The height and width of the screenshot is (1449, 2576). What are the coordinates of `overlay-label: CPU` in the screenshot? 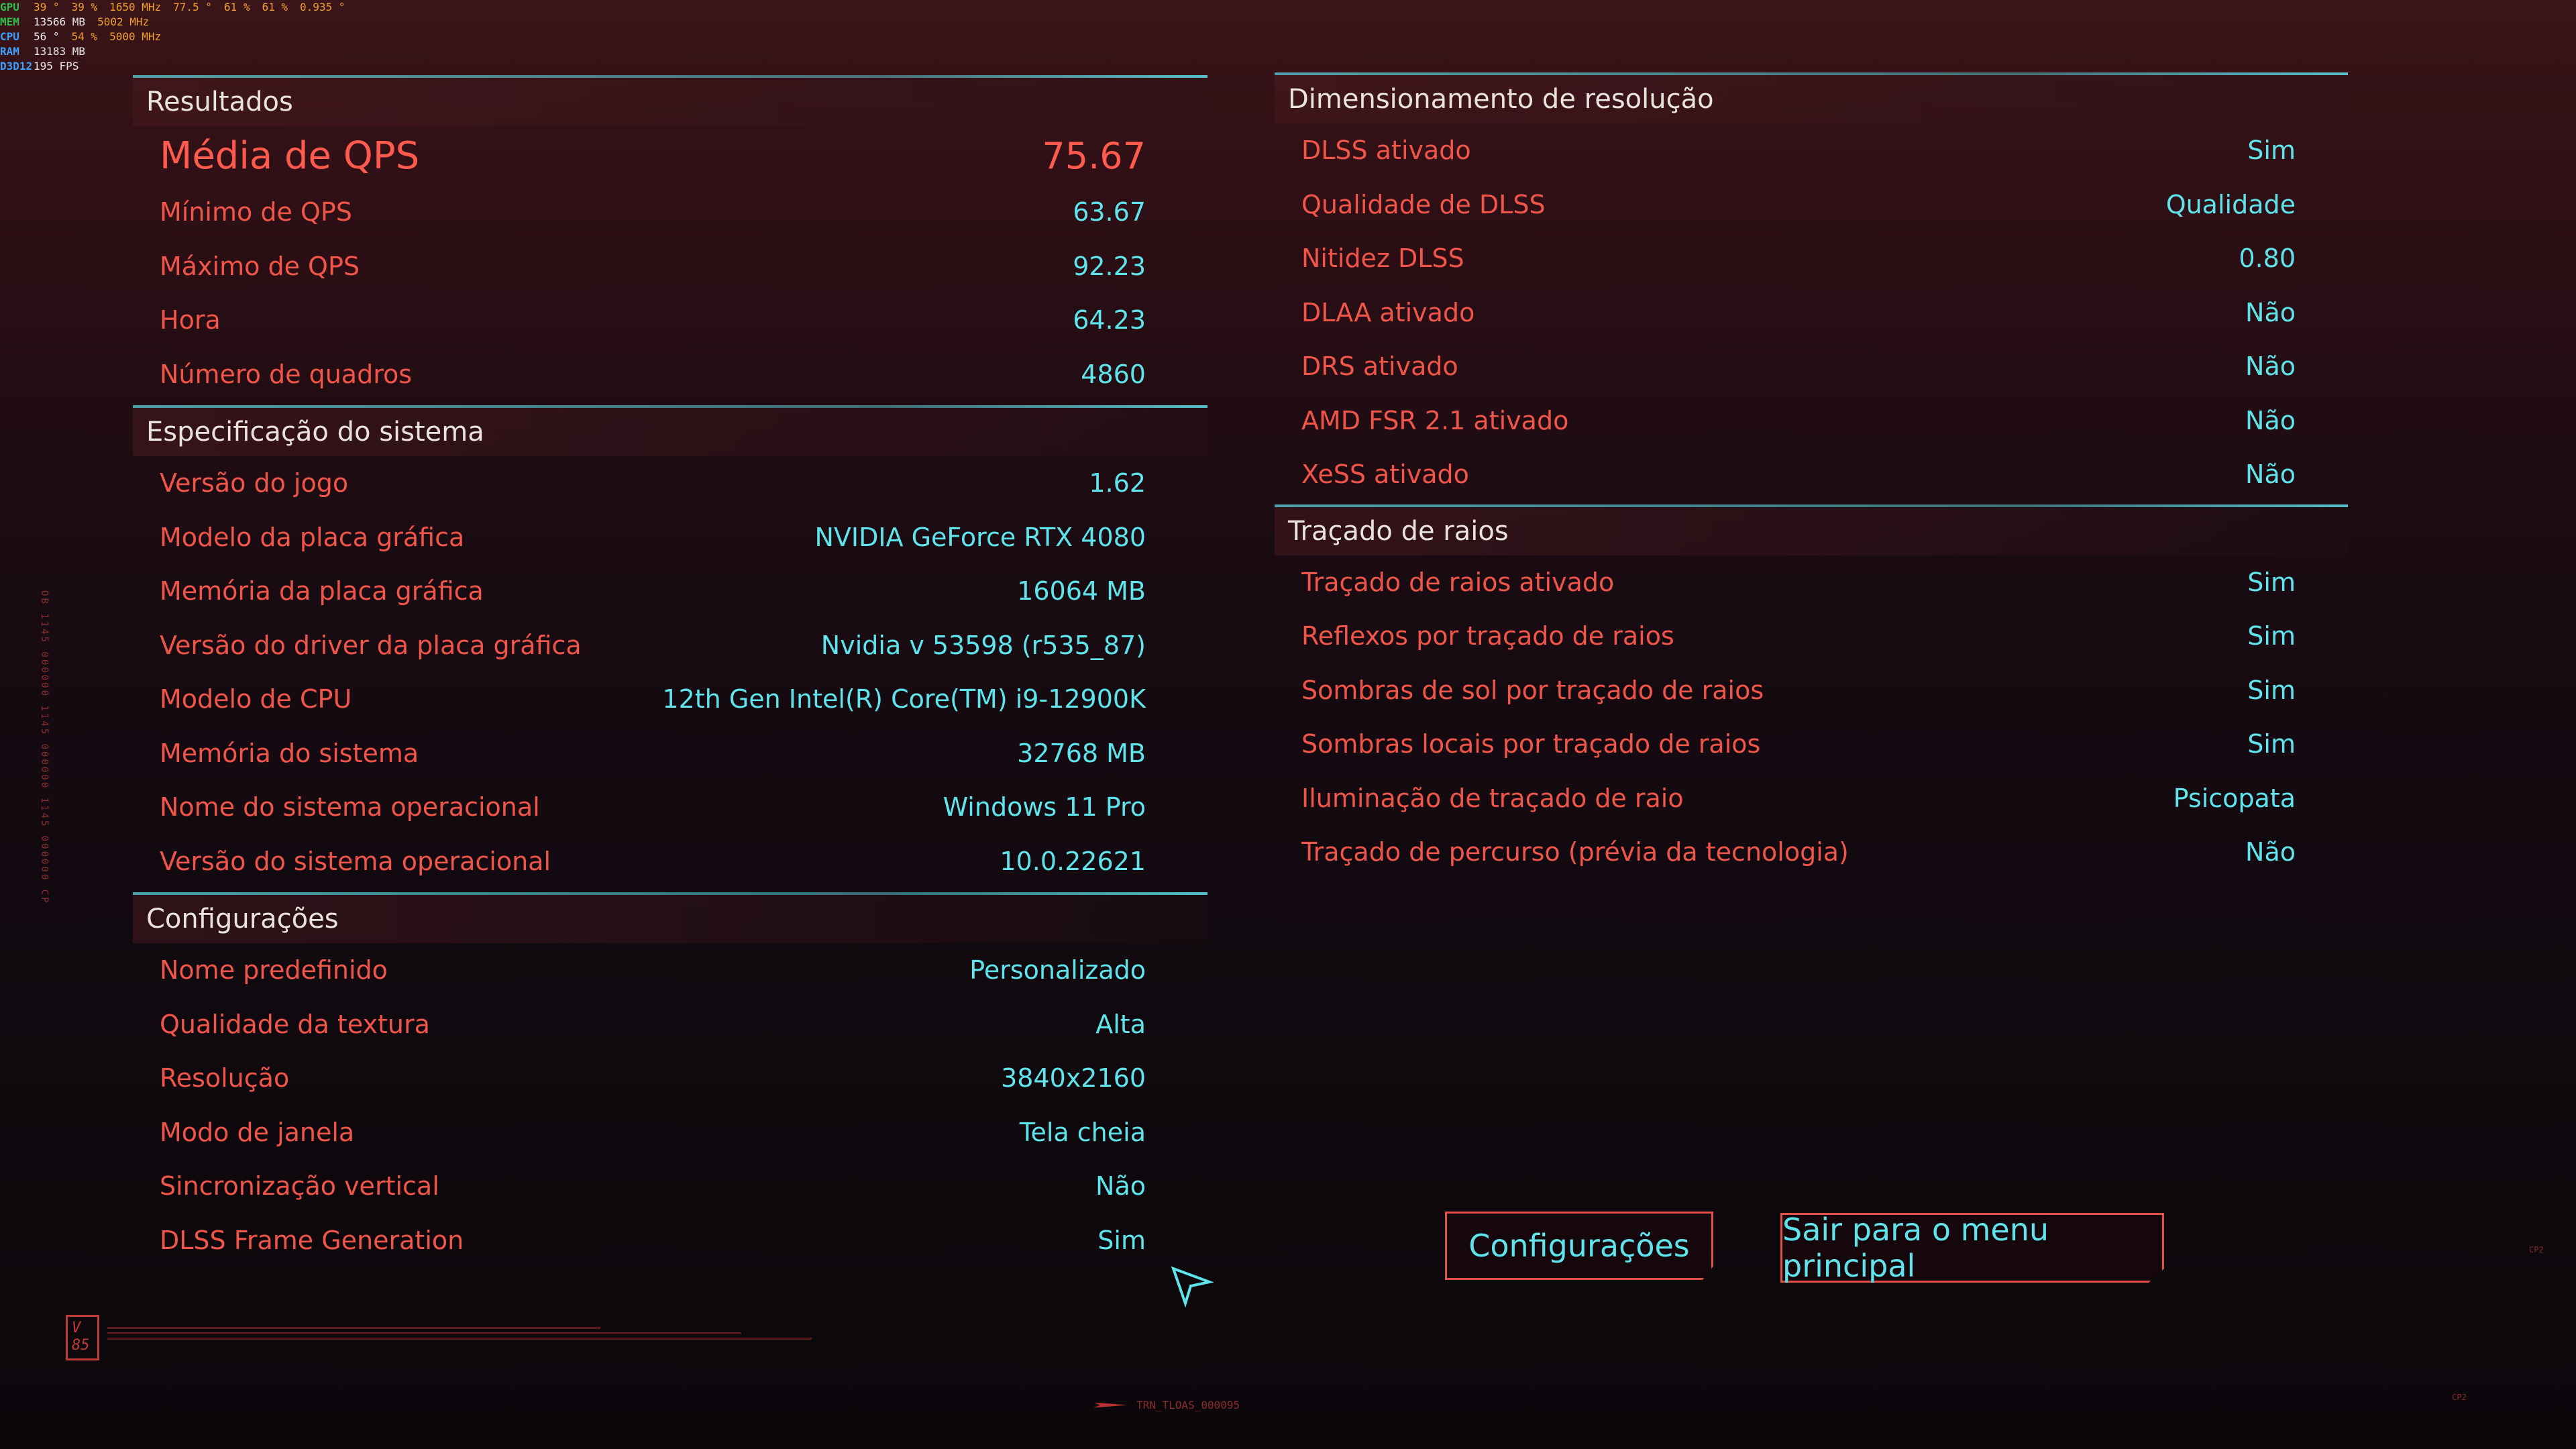 It's located at (9, 36).